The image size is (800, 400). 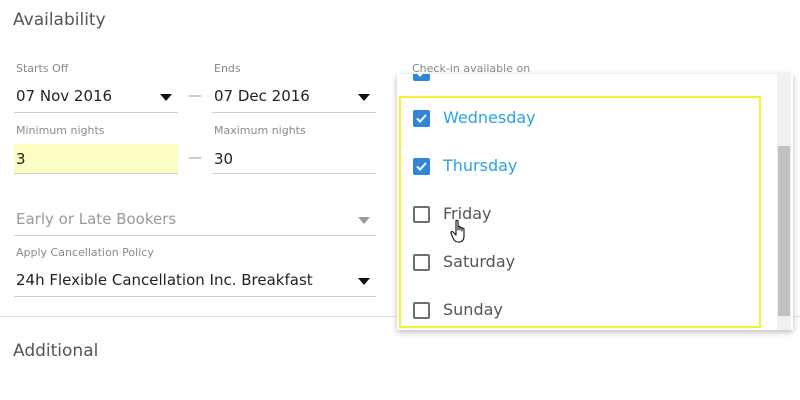 I want to click on early-late-bookers-placeholder: Early or Late Bookers, so click(x=96, y=219).